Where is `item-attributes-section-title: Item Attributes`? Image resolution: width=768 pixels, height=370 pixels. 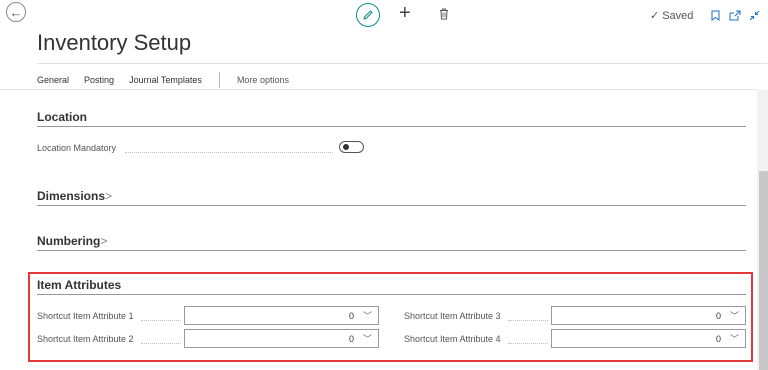 item-attributes-section-title: Item Attributes is located at coordinates (79, 285).